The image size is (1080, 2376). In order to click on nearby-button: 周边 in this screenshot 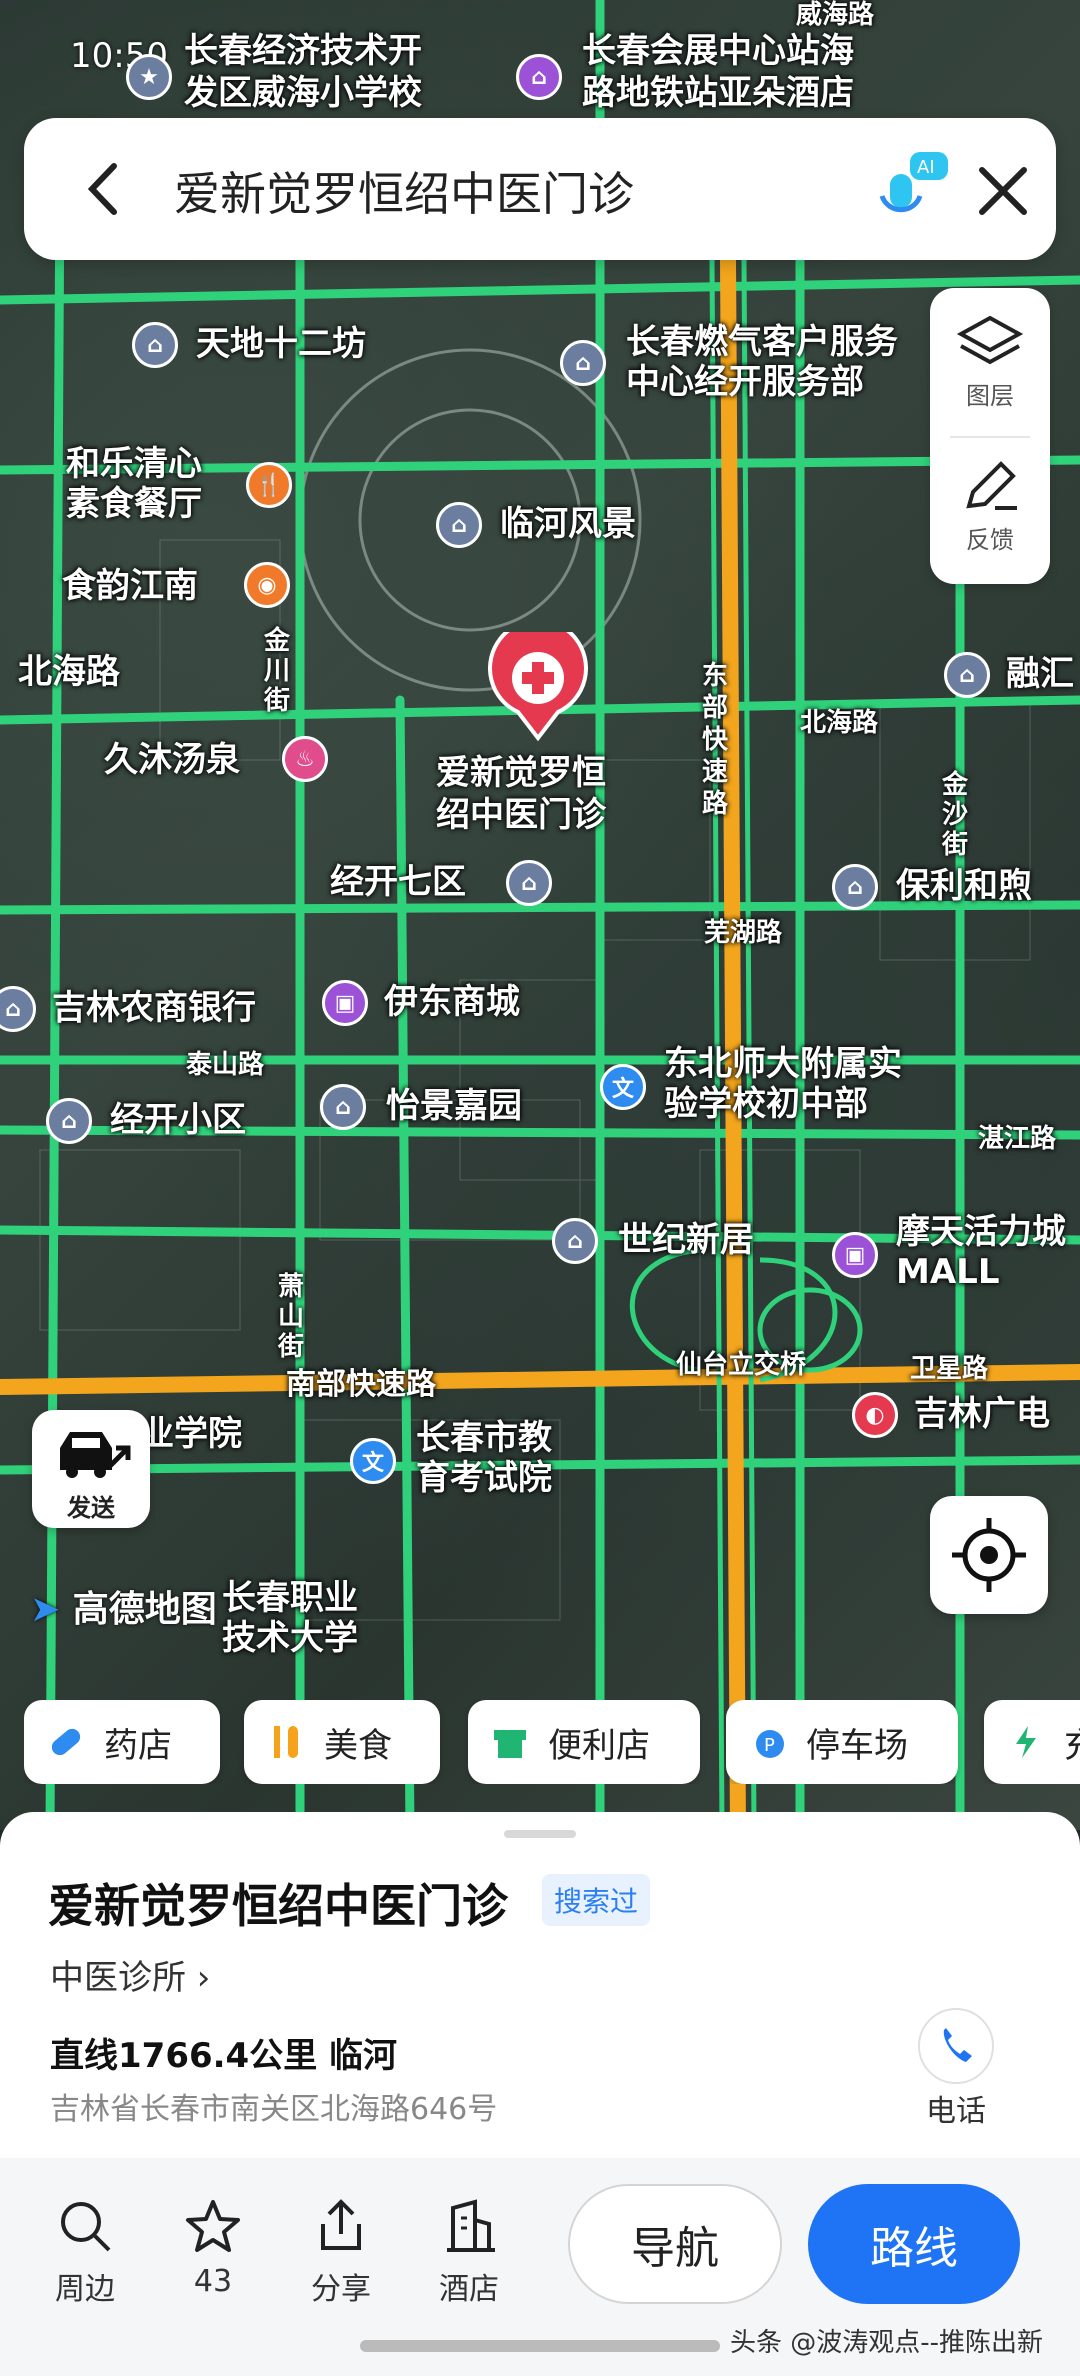, I will do `click(85, 2253)`.